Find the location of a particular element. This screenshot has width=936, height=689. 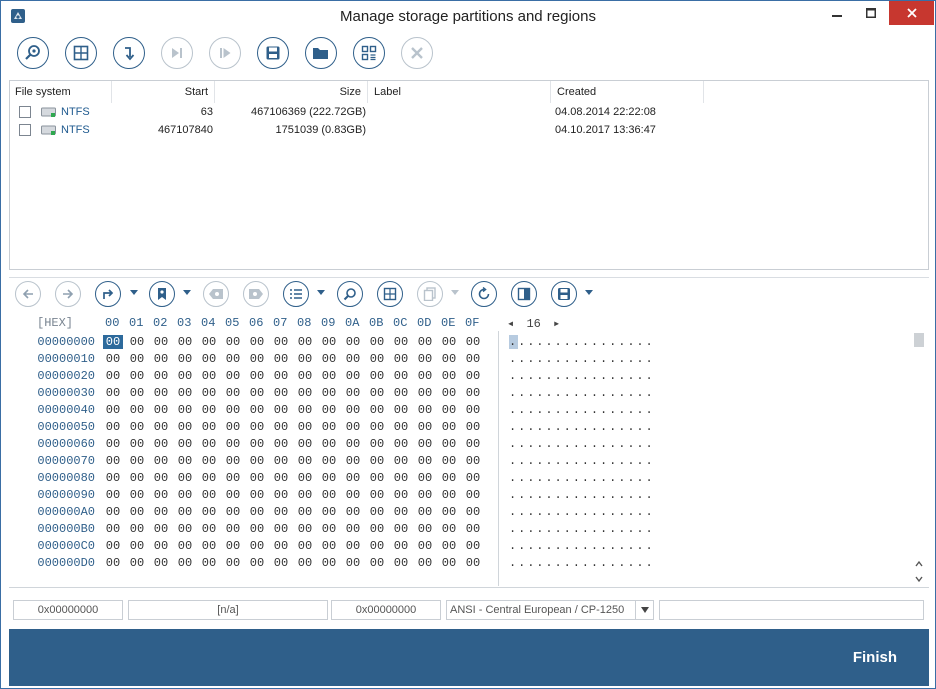

close-button is located at coordinates (911, 13).